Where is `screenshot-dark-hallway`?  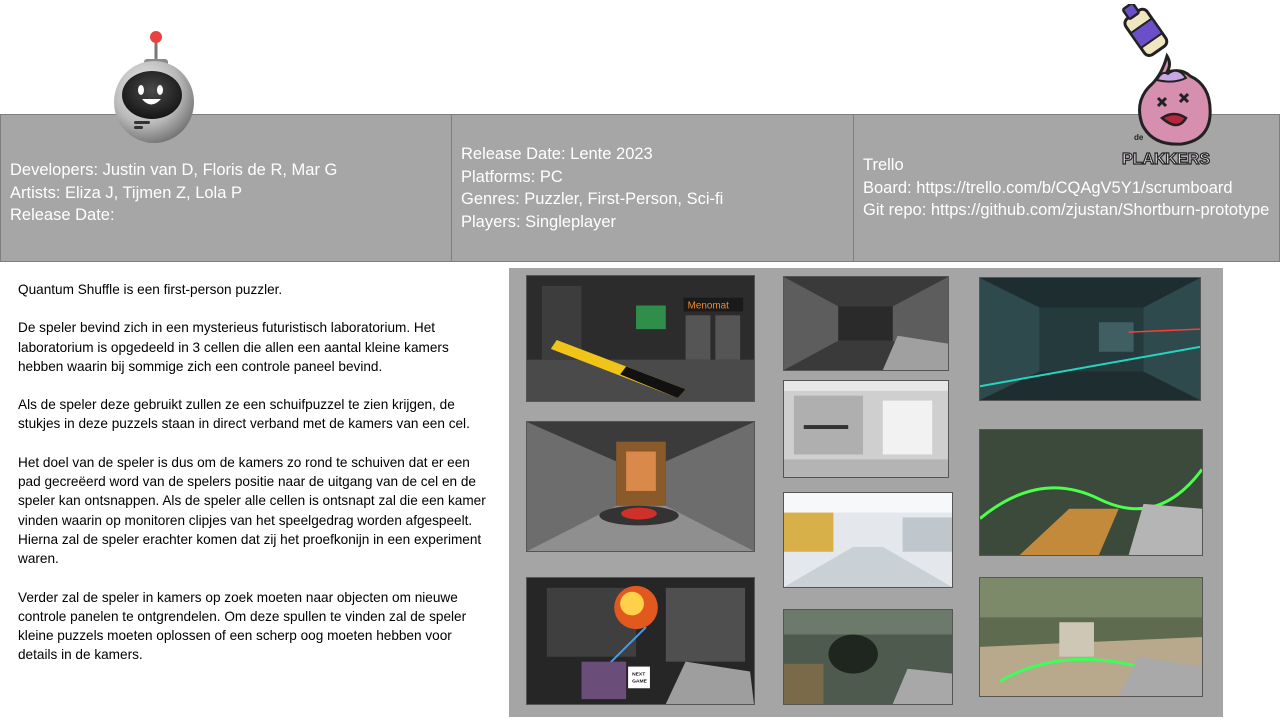
screenshot-dark-hallway is located at coordinates (866, 323).